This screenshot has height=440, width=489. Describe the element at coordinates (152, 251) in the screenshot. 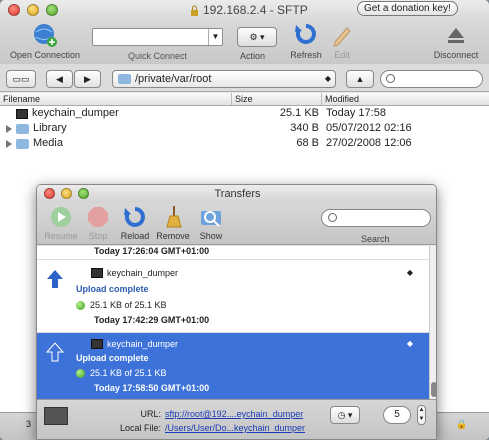

I see `transfer-timestamp: Today 17:26:04 GMT+01:00` at that location.